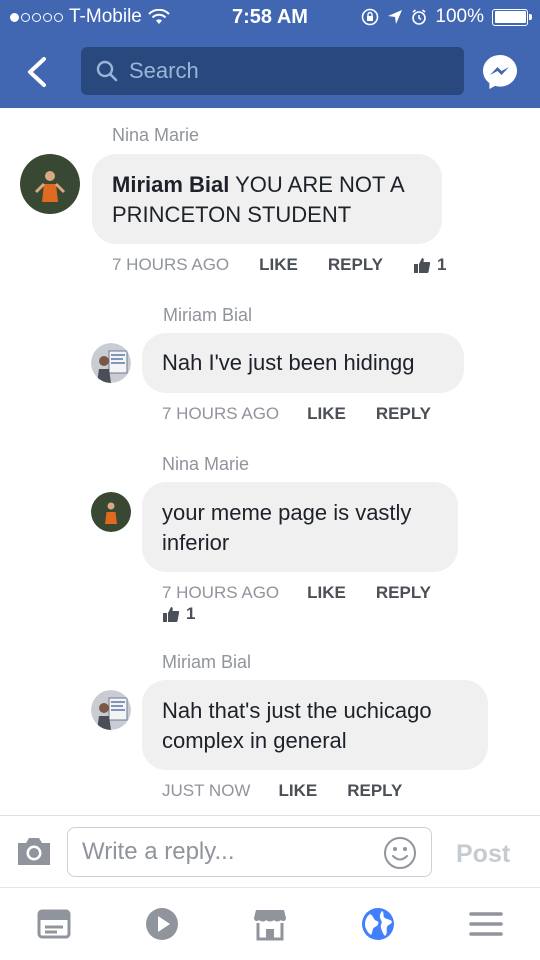 This screenshot has height=960, width=540. I want to click on camera-icon, so click(34, 851).